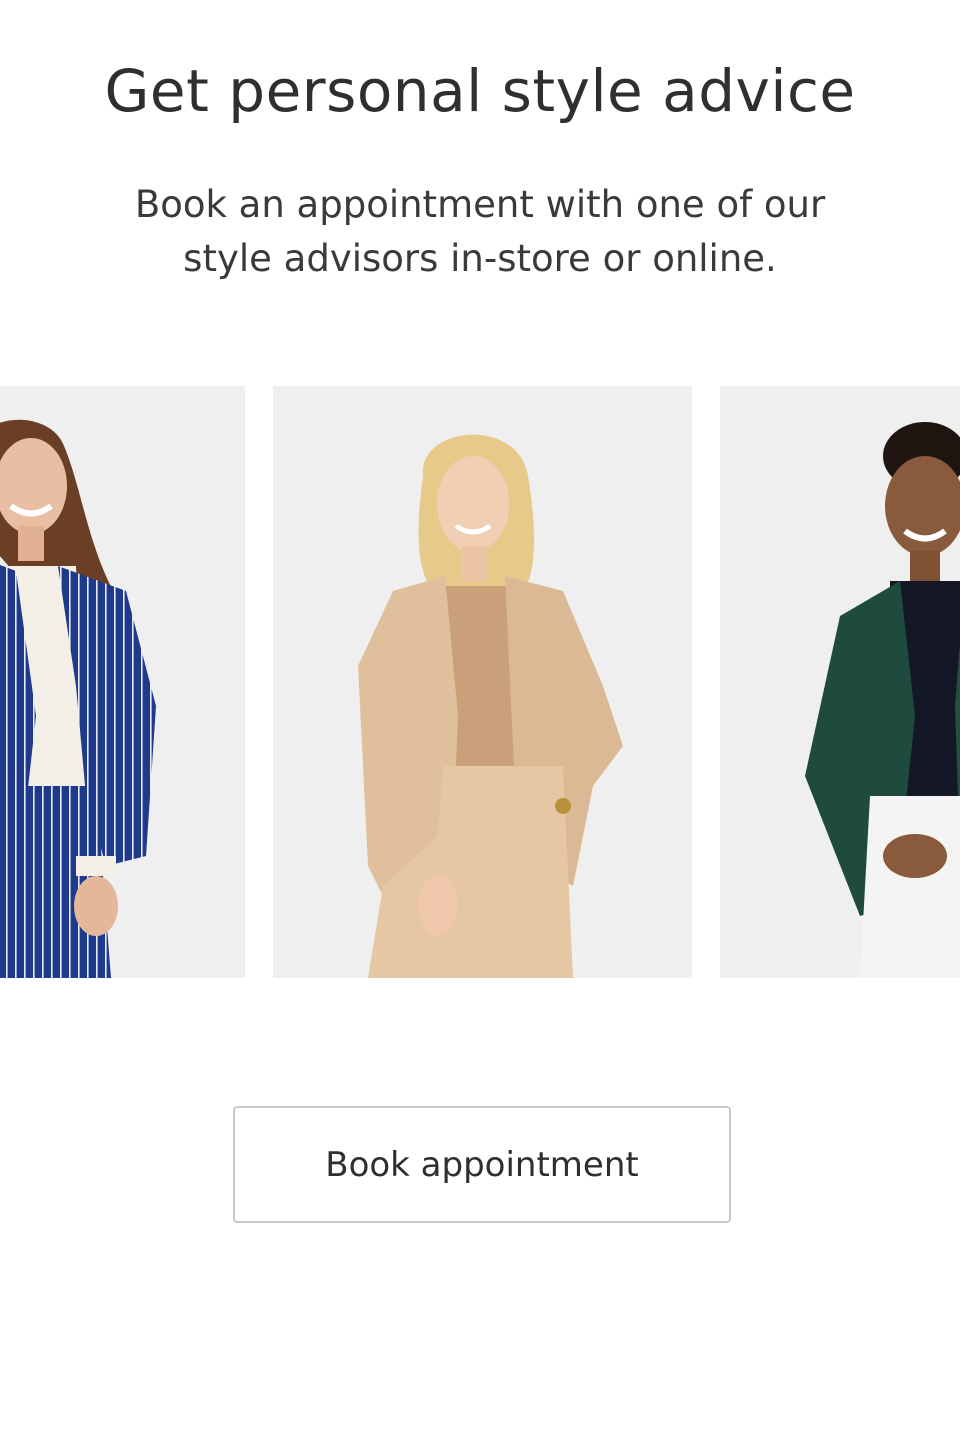  Describe the element at coordinates (490, 706) in the screenshot. I see `advisor-photo-beige-suit-icon` at that location.